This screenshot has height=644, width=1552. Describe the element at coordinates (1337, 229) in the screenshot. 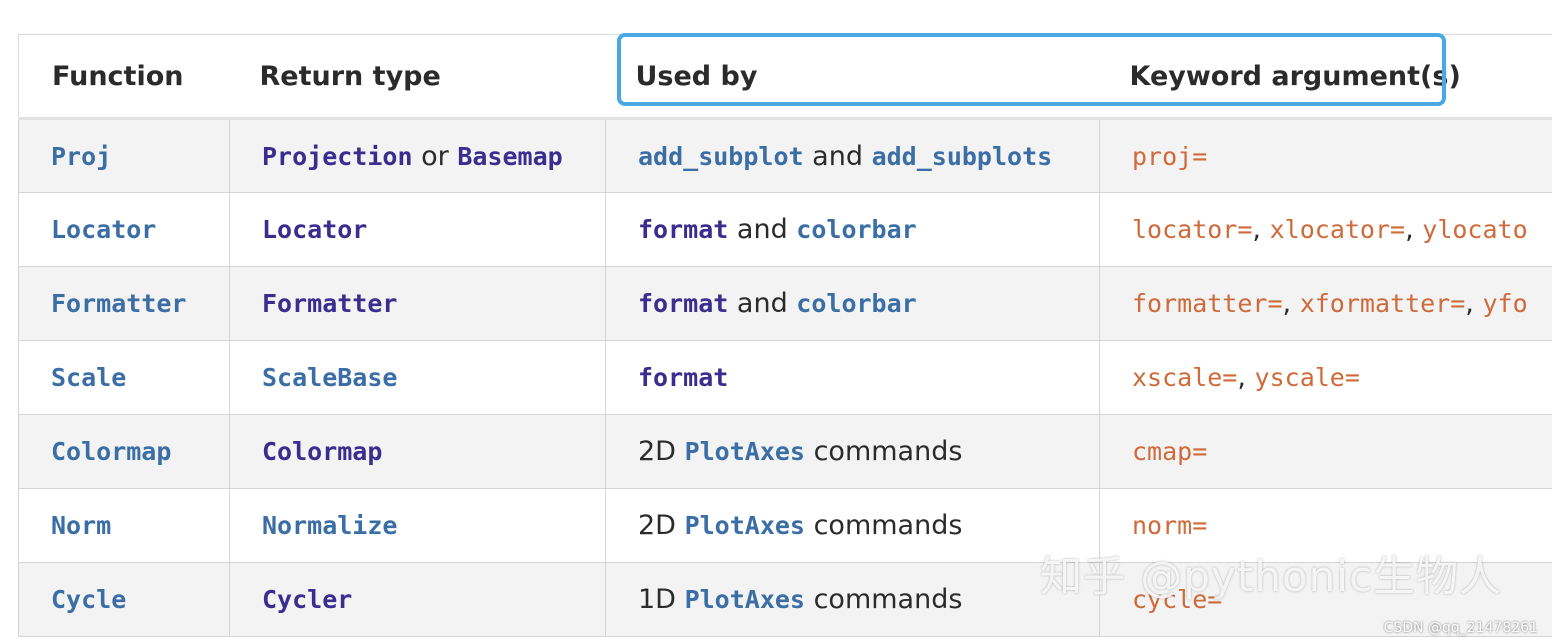

I see `keyword-xlocator: xlocator=` at that location.